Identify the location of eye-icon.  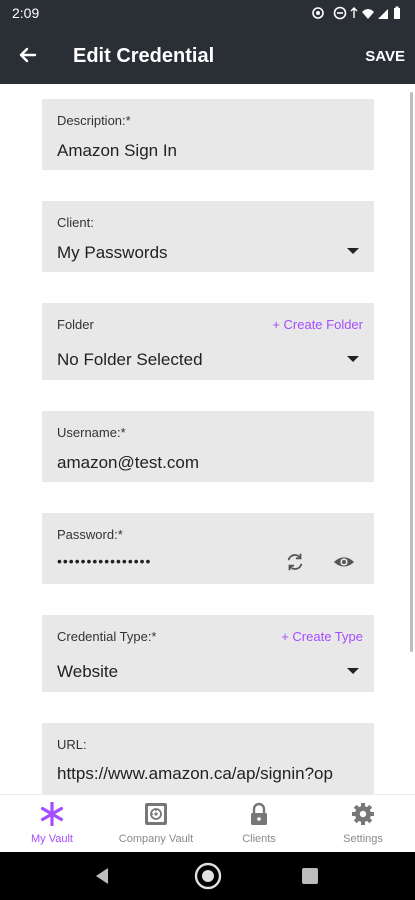
(344, 562).